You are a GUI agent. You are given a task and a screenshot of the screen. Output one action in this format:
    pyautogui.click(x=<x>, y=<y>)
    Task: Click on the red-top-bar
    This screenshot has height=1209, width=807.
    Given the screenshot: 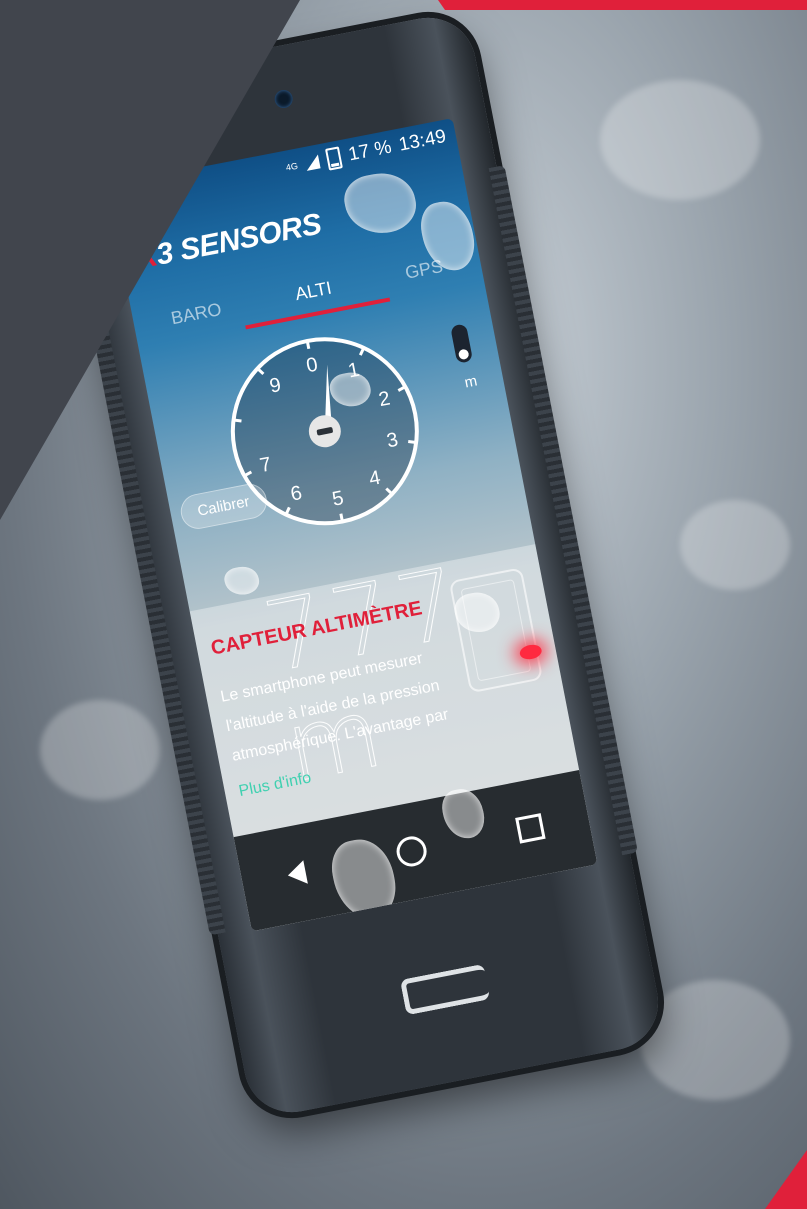 What is the action you would take?
    pyautogui.click(x=622, y=5)
    